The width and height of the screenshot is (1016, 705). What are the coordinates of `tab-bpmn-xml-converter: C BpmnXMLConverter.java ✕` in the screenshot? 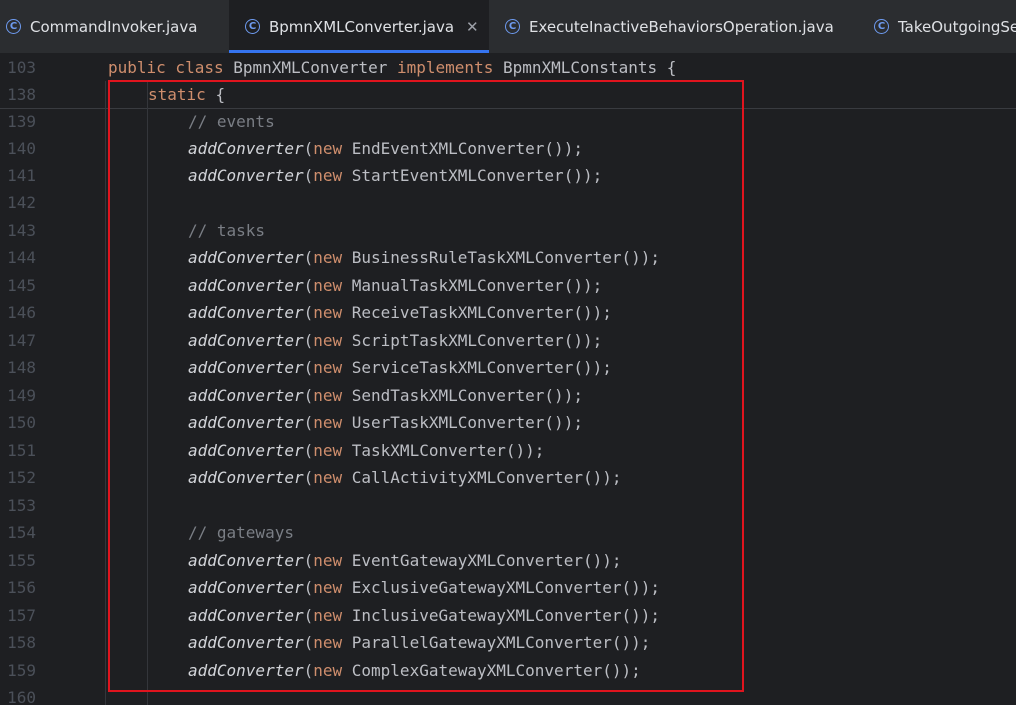 It's located at (359, 26).